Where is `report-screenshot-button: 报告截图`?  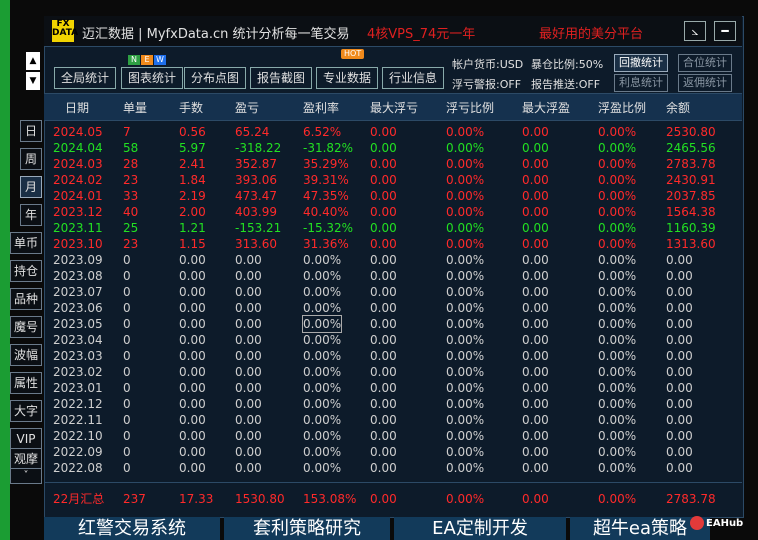
report-screenshot-button: 报告截图 is located at coordinates (281, 78).